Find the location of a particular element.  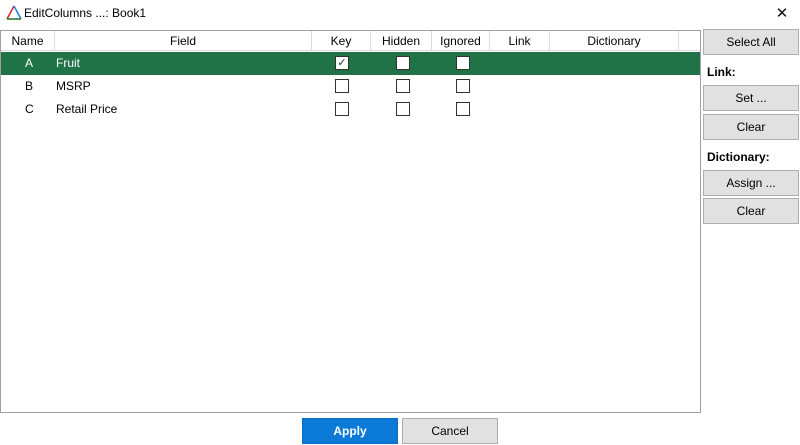

triangle-logo-icon is located at coordinates (14, 12).